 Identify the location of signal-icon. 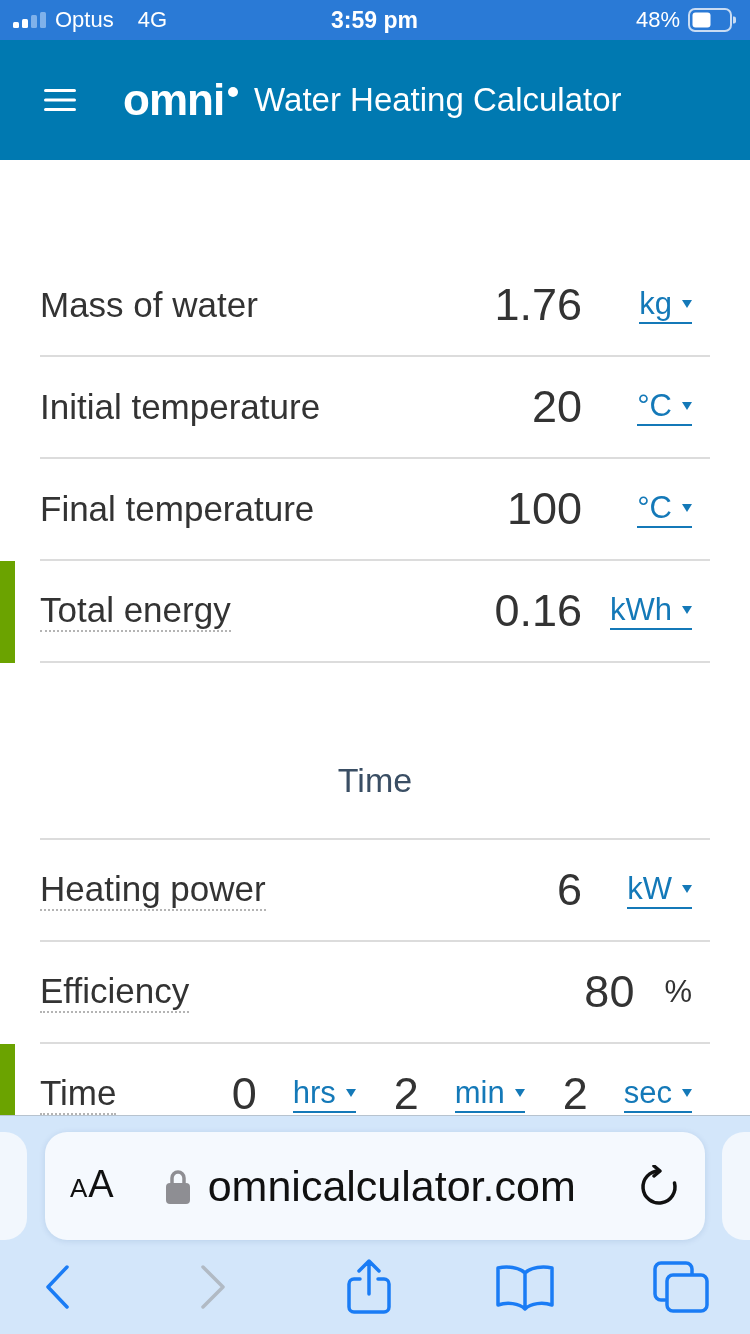
(29, 20).